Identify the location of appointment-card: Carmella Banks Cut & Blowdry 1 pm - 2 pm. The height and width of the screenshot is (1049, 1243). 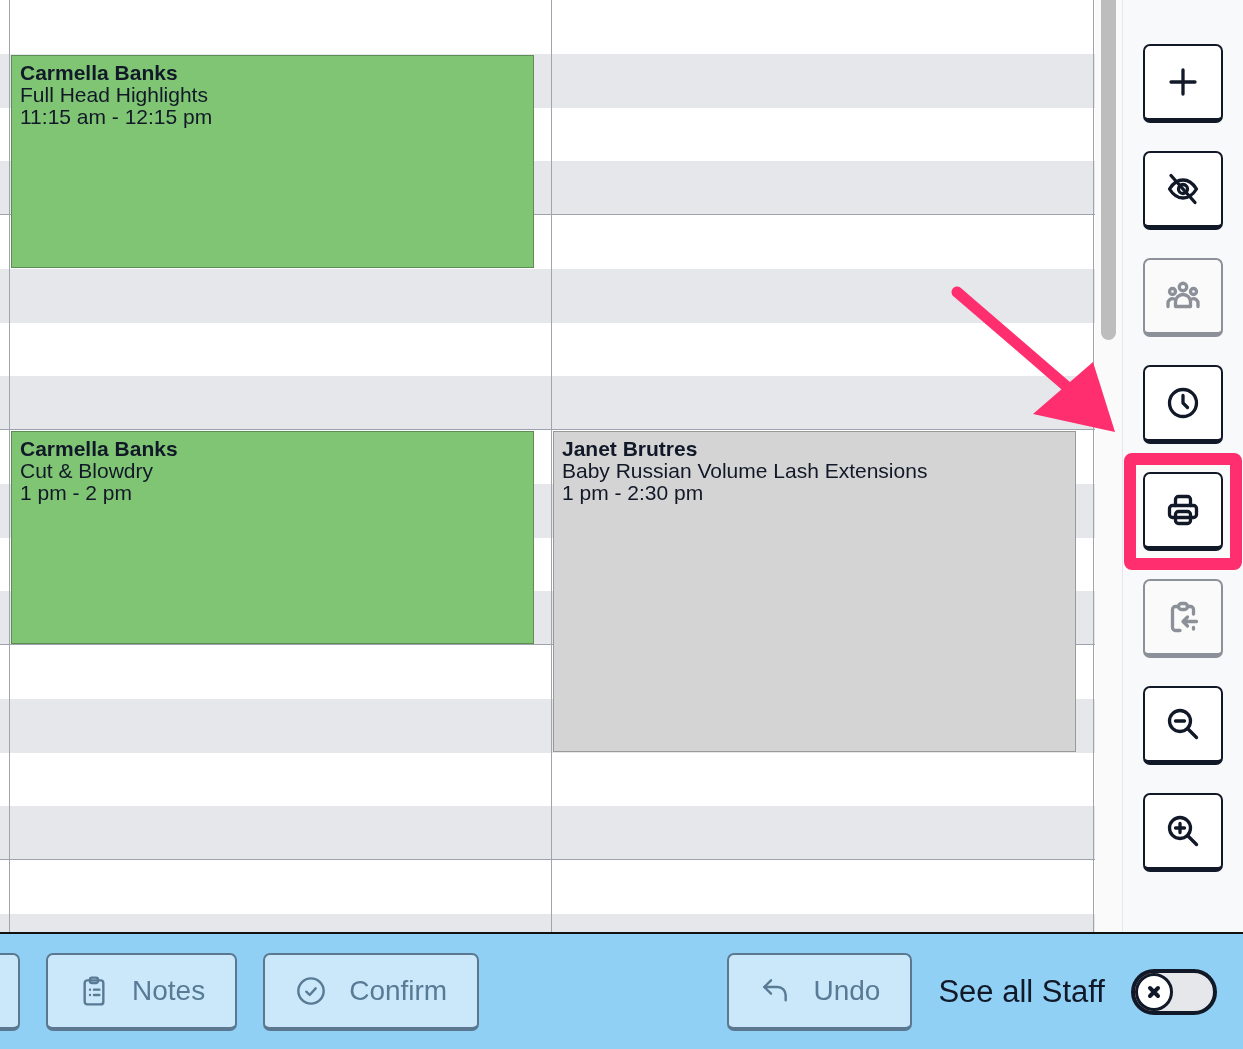
(272, 537).